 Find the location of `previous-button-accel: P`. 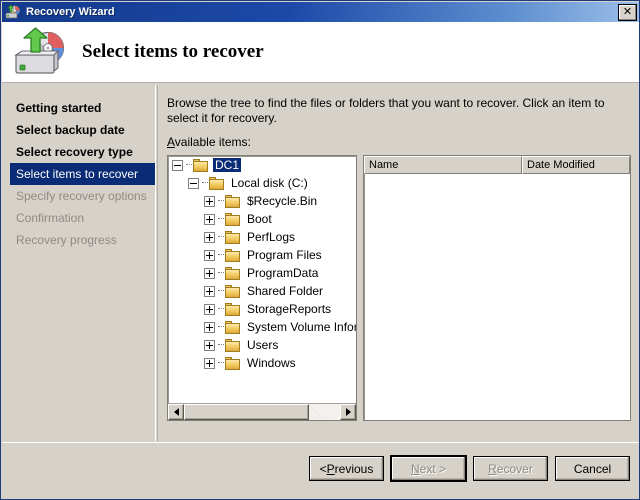

previous-button-accel: P is located at coordinates (330, 468).